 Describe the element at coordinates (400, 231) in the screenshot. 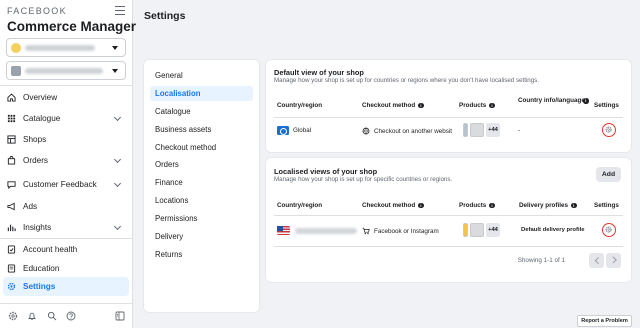

I see `table-row-checkout: Facebook or Instagram` at that location.